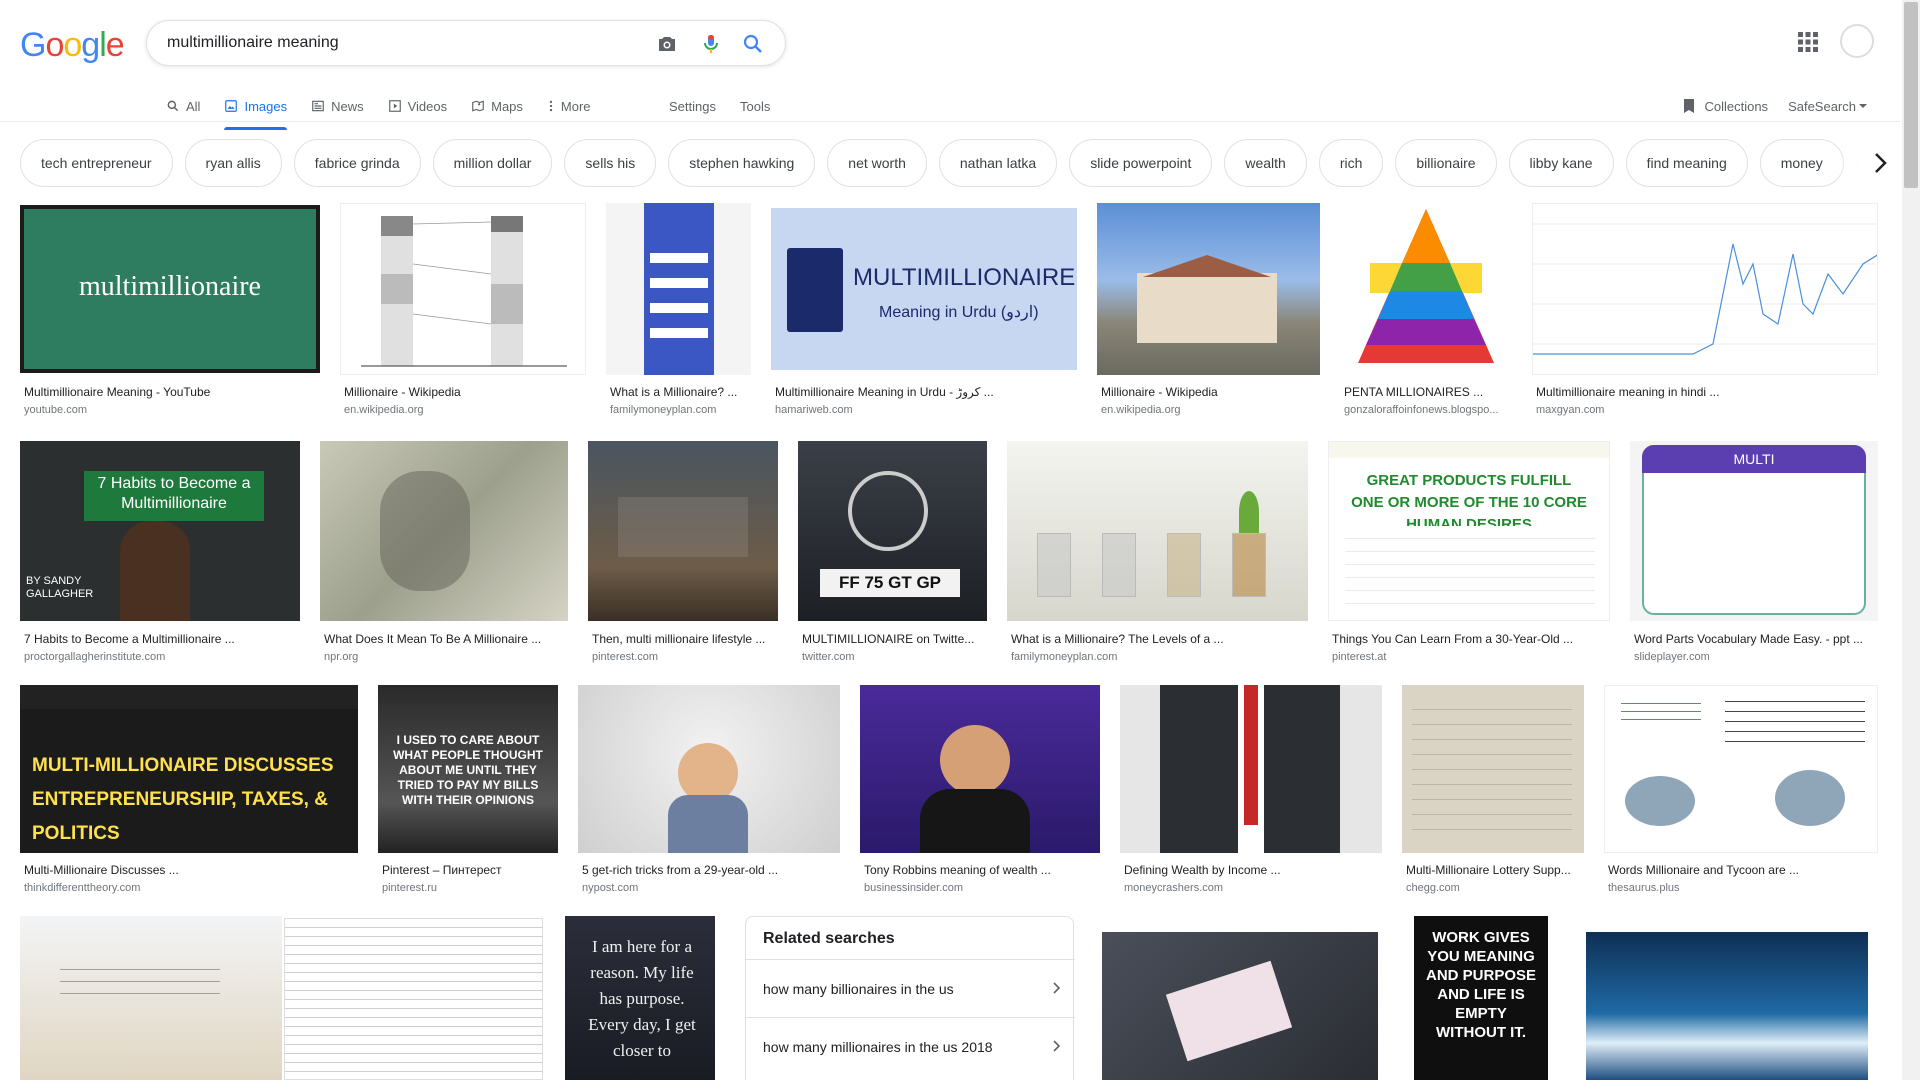  I want to click on google-logo: Google, so click(72, 45).